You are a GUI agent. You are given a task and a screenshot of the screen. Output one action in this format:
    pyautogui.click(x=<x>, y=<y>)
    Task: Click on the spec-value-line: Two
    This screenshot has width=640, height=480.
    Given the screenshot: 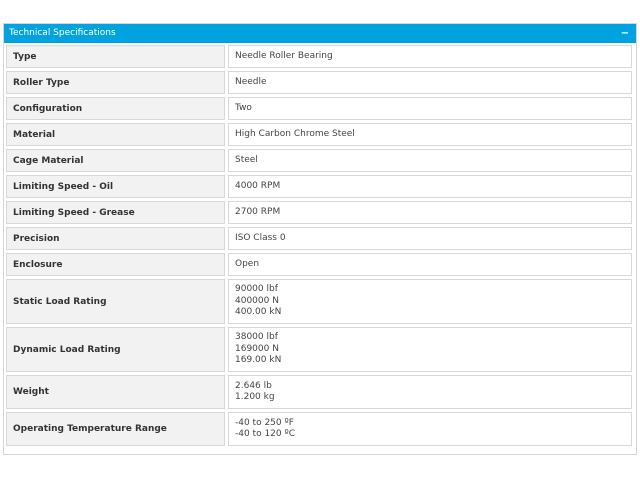 What is the action you would take?
    pyautogui.click(x=243, y=107)
    